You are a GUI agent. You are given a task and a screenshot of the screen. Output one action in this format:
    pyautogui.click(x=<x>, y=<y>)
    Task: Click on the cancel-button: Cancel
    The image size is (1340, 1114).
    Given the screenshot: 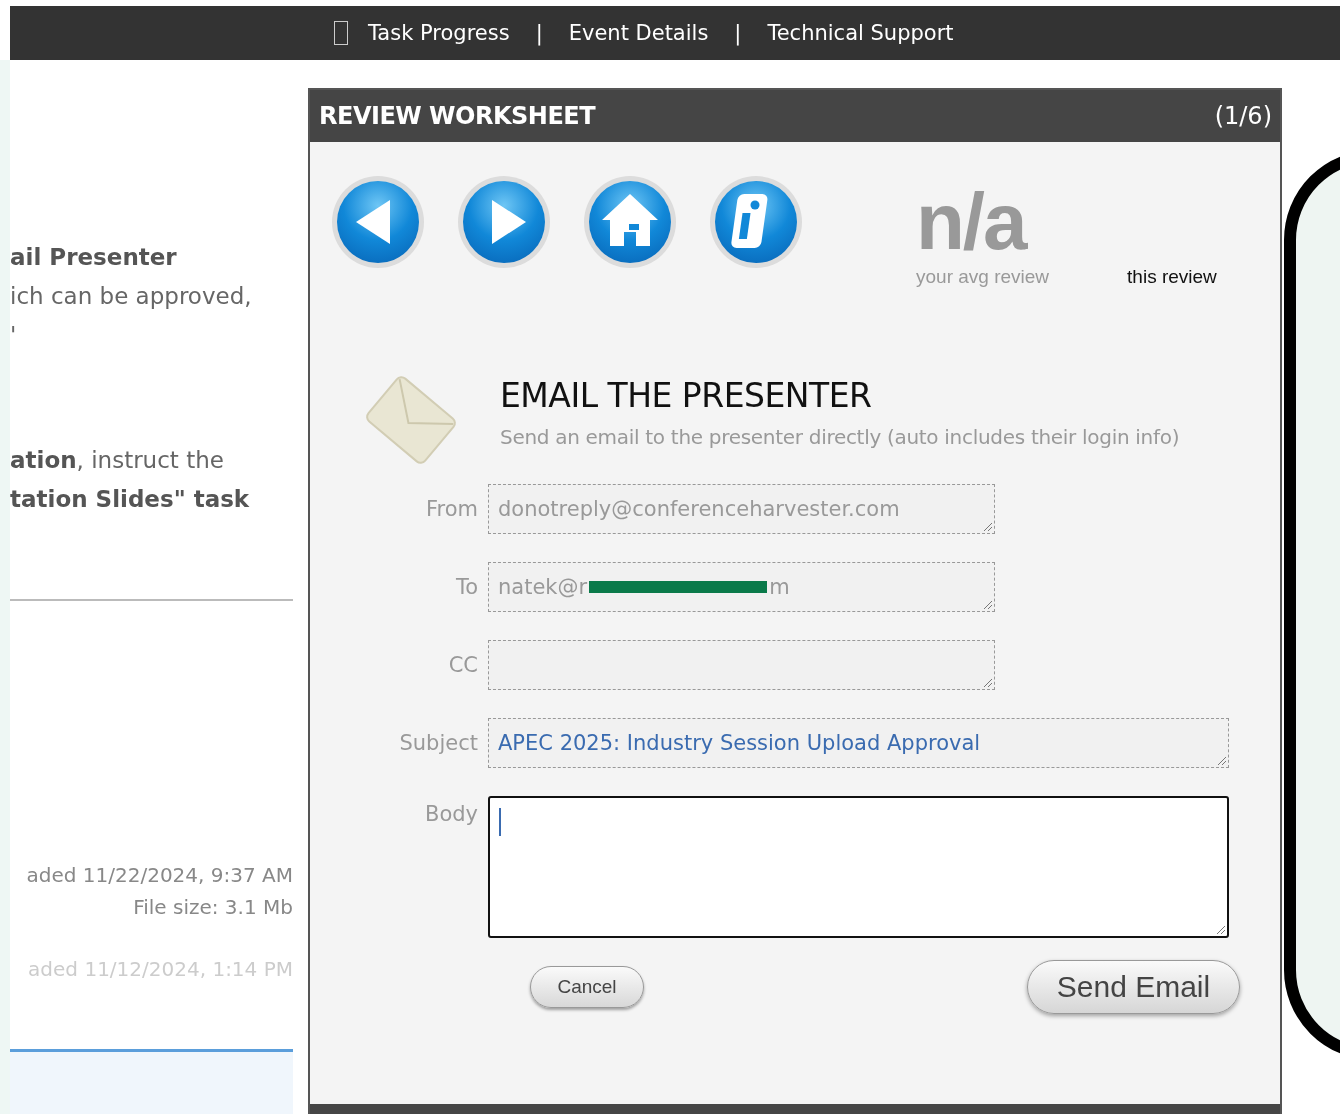 What is the action you would take?
    pyautogui.click(x=587, y=987)
    